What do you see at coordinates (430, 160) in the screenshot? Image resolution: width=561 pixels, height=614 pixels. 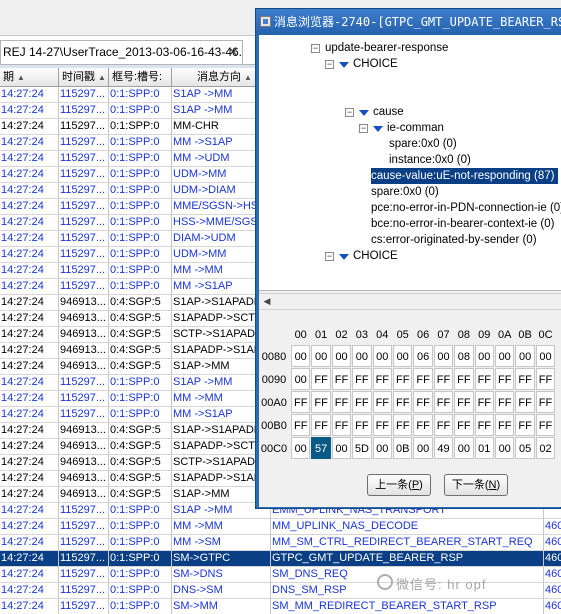 I see `tree-node: instance:0x0 (0)` at bounding box center [430, 160].